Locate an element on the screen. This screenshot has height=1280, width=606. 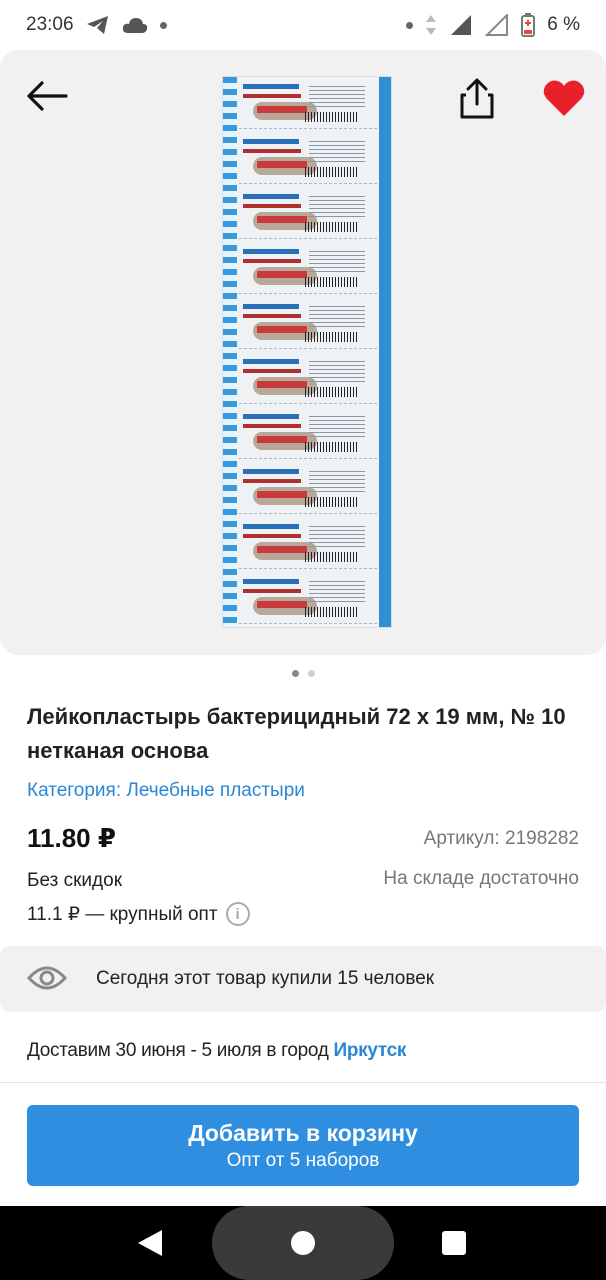
delivery-city-link: Иркутск is located at coordinates (369, 1050).